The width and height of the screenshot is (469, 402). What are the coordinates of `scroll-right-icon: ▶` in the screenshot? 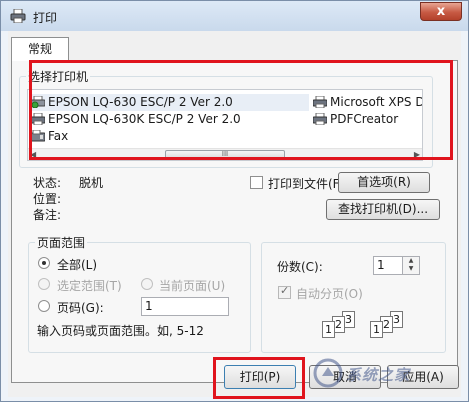 It's located at (417, 154).